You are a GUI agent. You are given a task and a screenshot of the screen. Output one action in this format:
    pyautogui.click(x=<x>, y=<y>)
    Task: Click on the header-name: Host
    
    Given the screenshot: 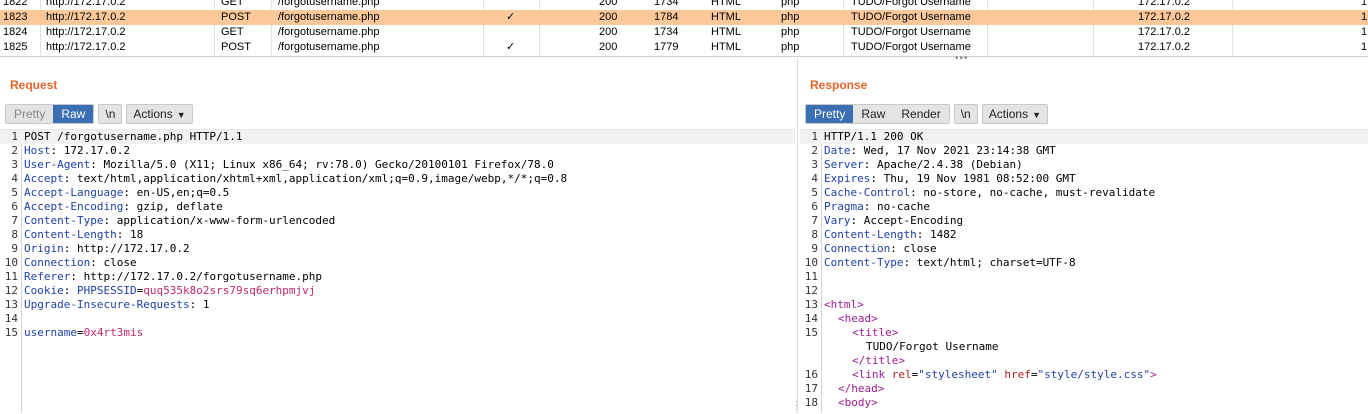 What is the action you would take?
    pyautogui.click(x=37, y=150)
    